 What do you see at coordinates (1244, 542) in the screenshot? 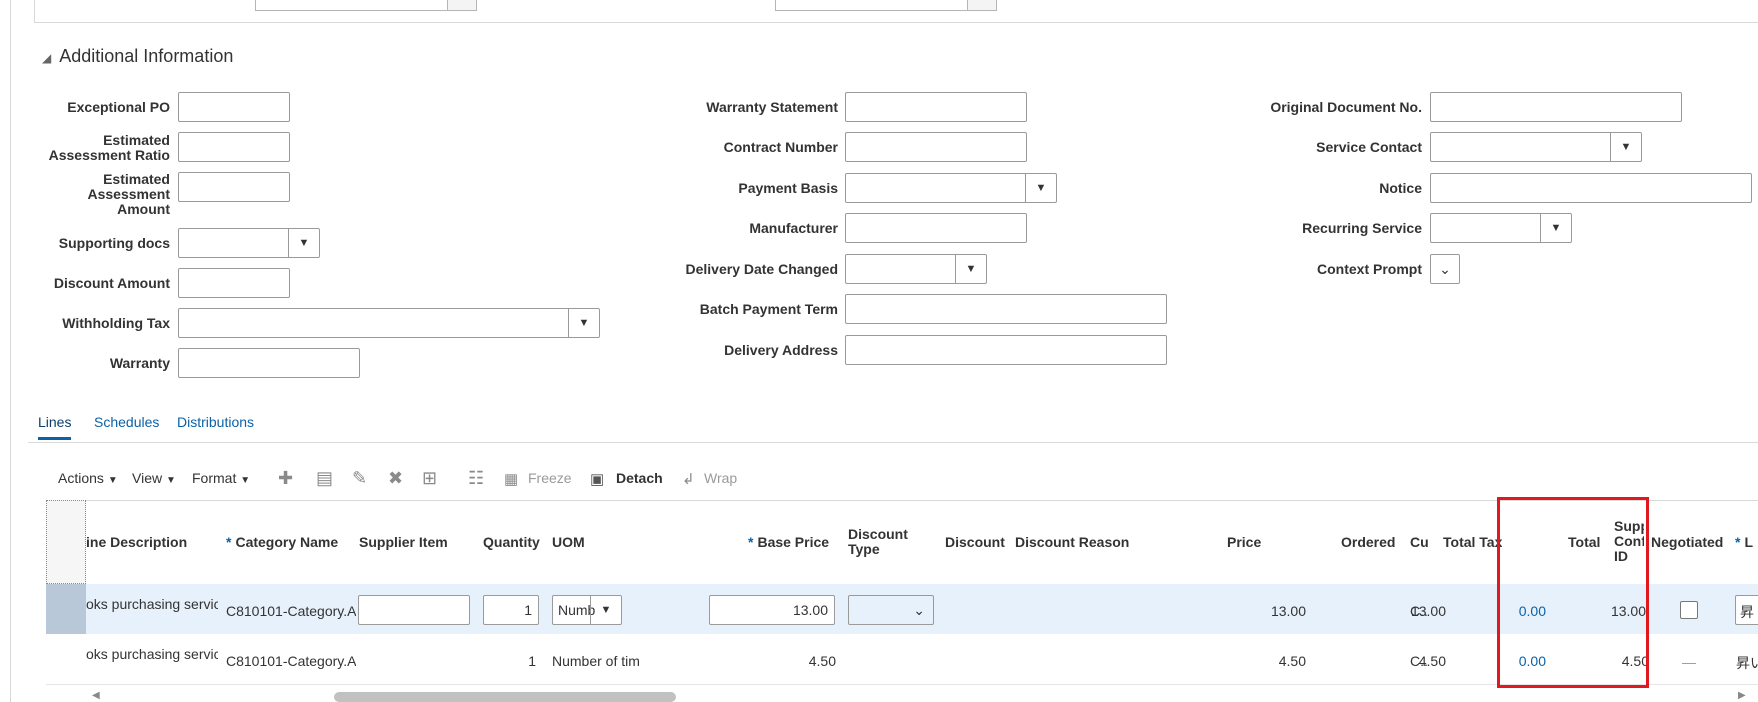
I see `col-price: Price` at bounding box center [1244, 542].